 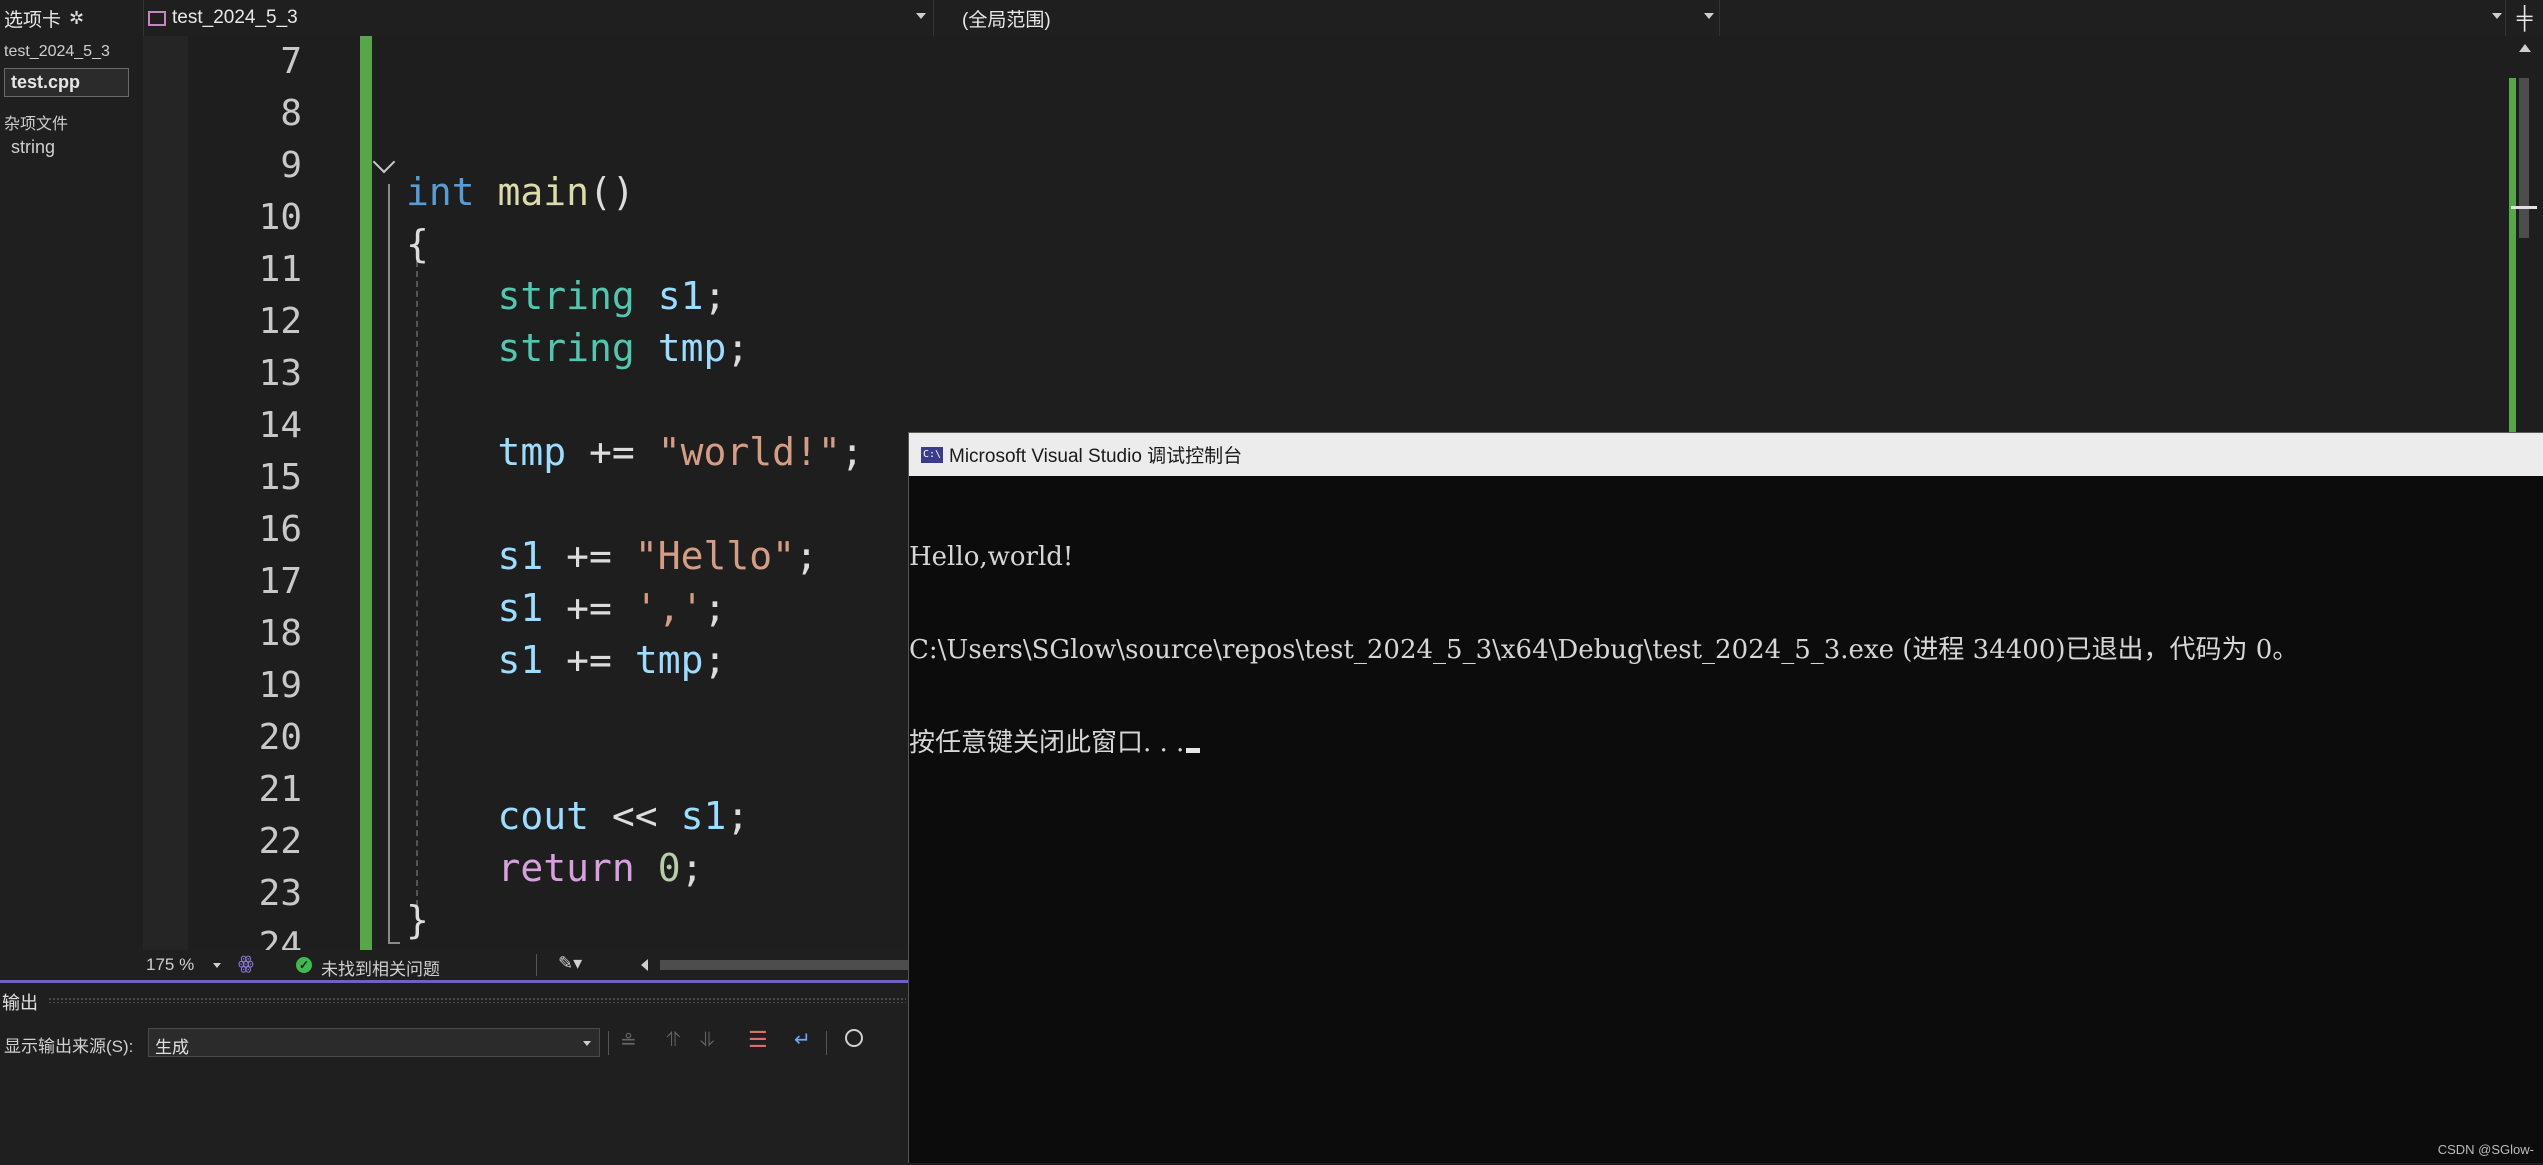 I want to click on line-number: 9, so click(x=291, y=165).